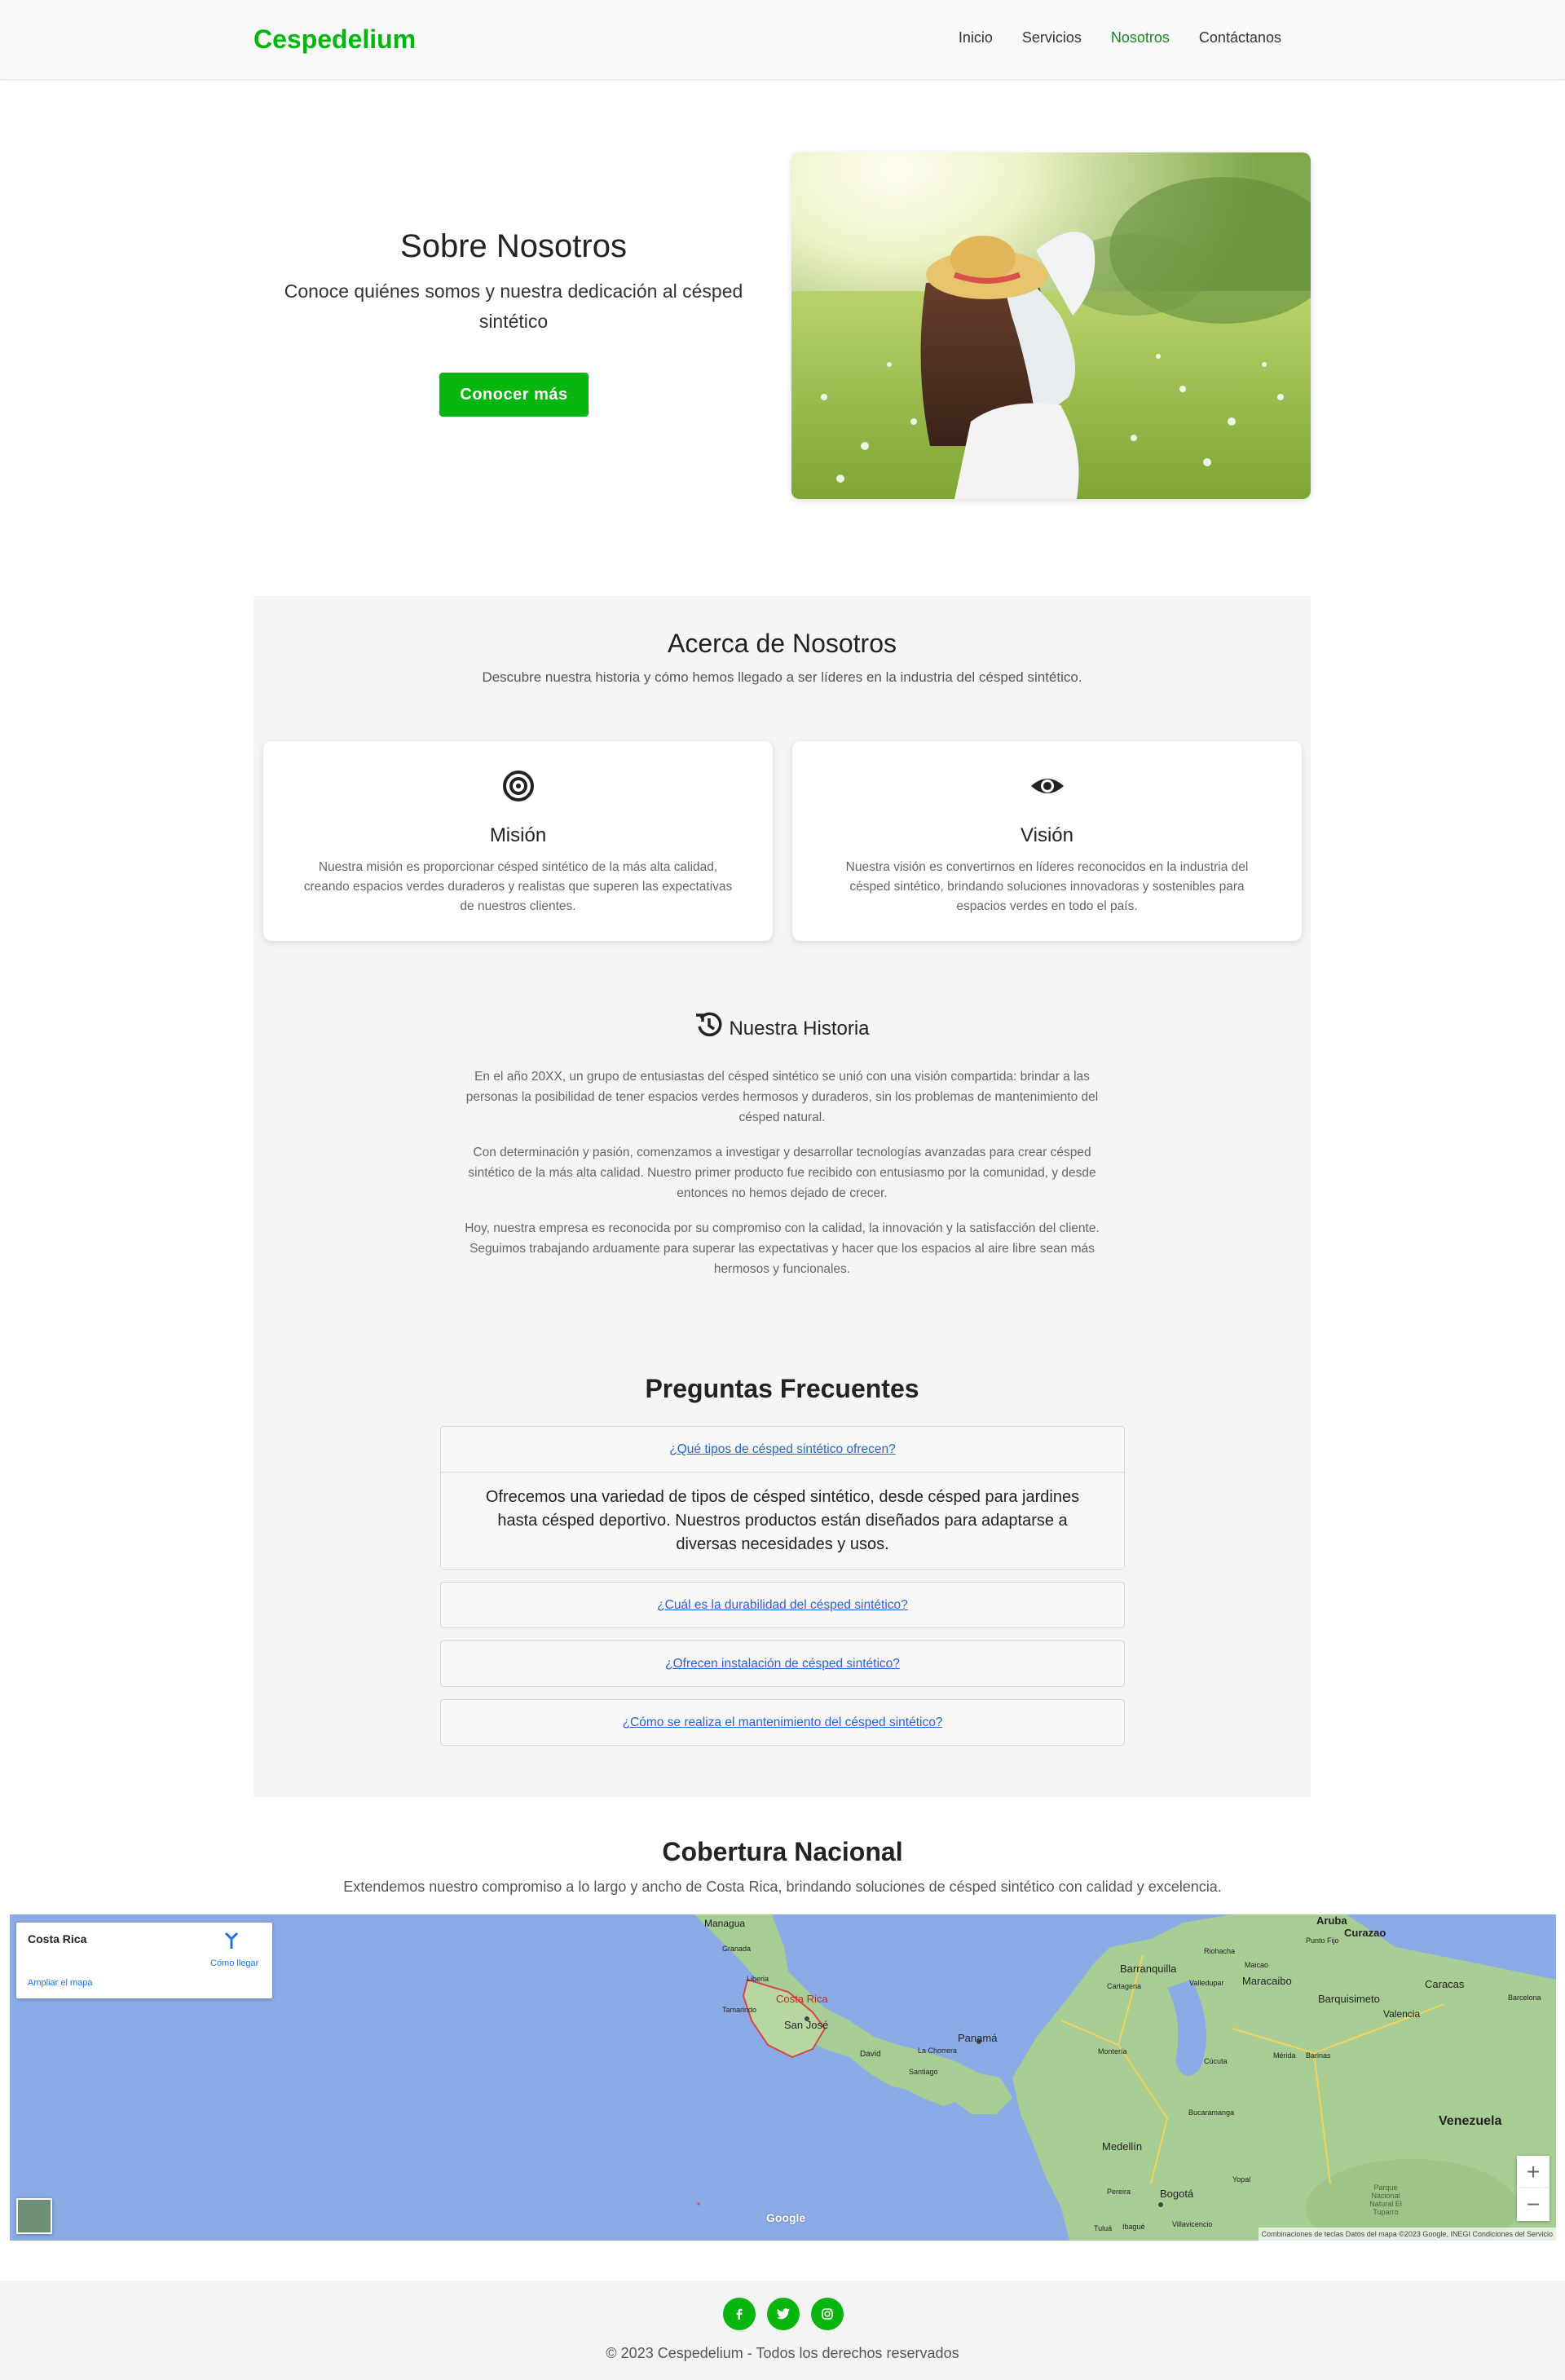 Image resolution: width=1565 pixels, height=2380 pixels. I want to click on social-links, so click(783, 2314).